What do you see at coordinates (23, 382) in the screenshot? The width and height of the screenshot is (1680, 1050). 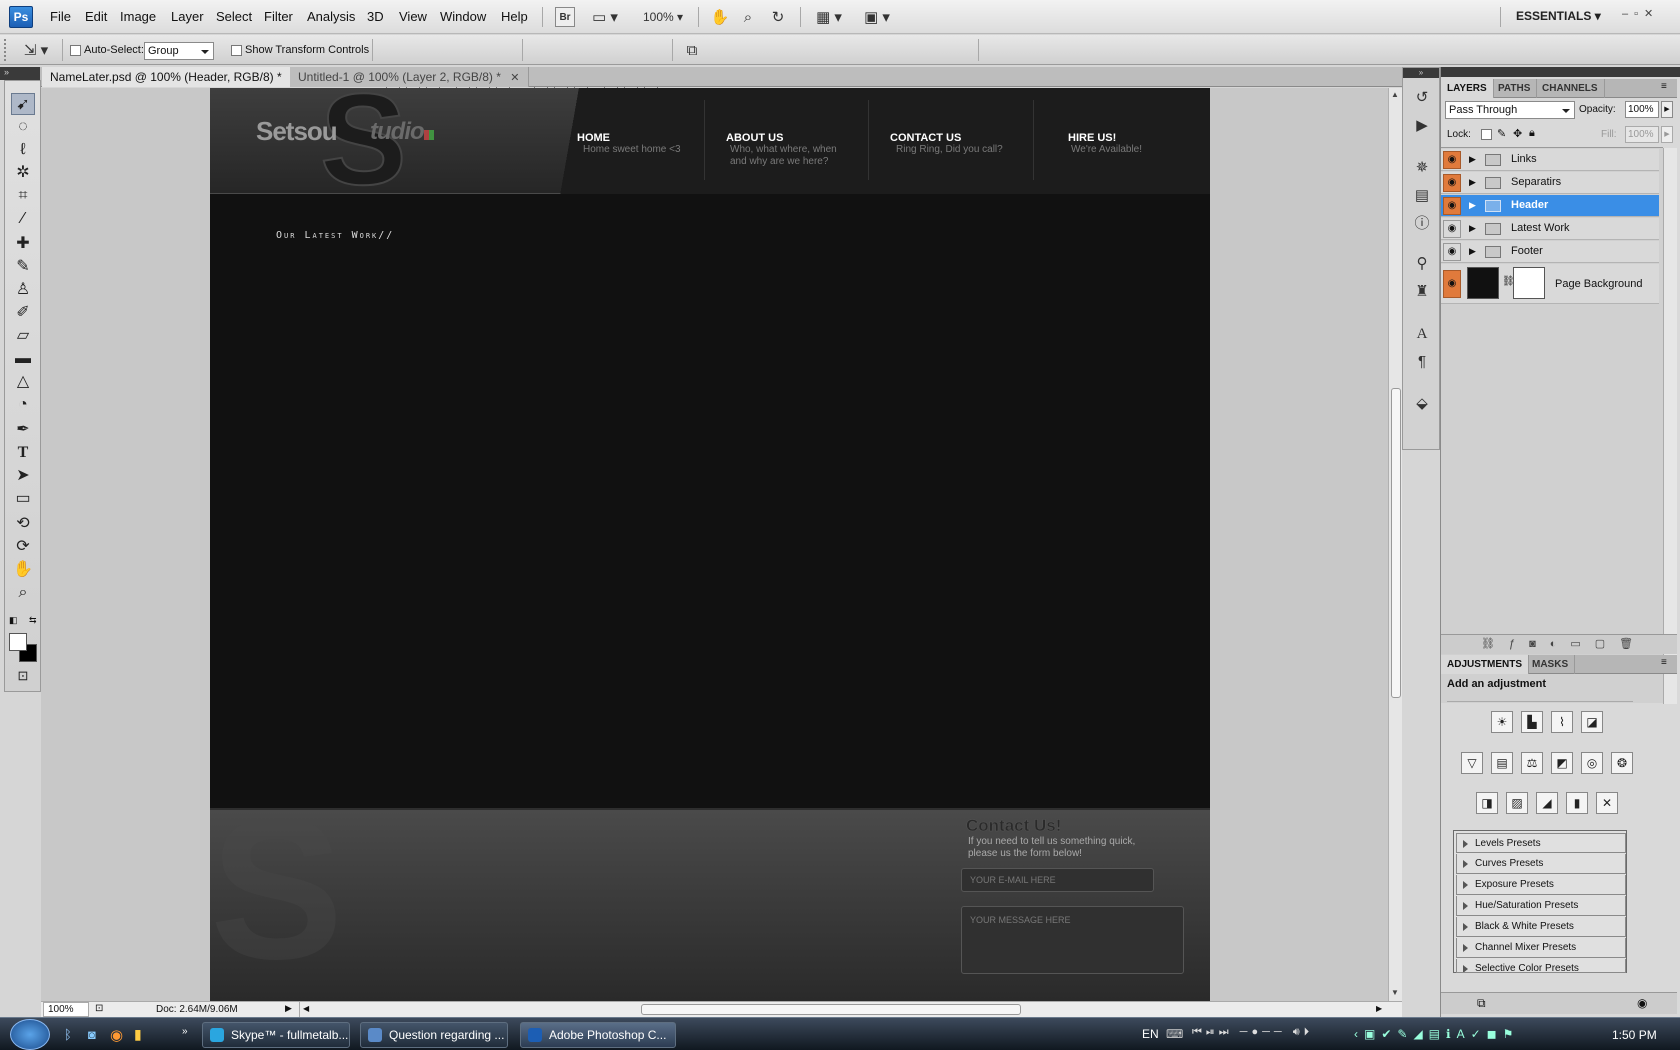 I see `blur-tool-icon: △` at bounding box center [23, 382].